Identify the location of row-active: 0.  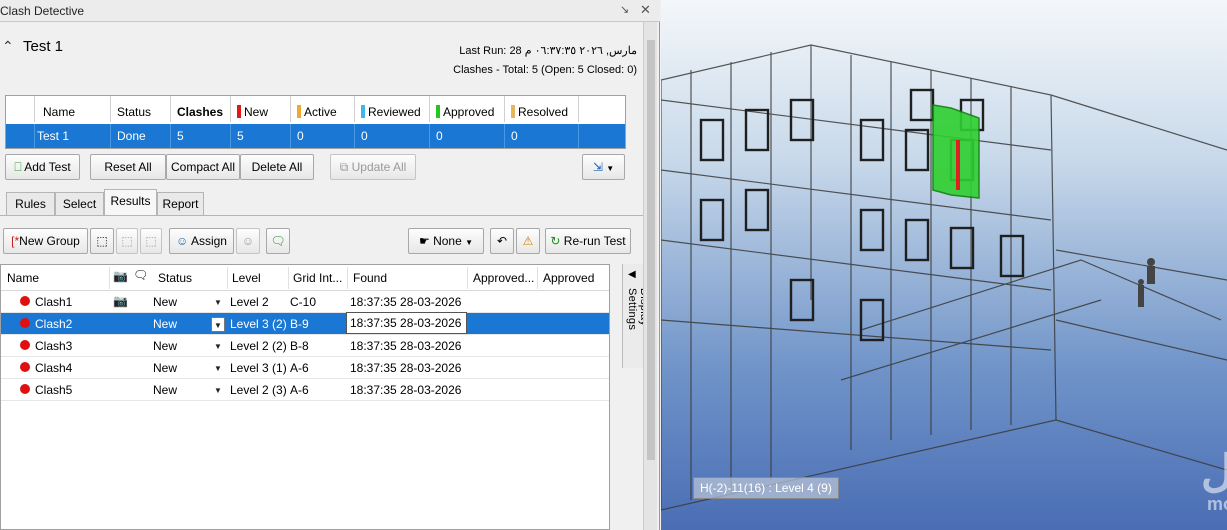
(323, 136).